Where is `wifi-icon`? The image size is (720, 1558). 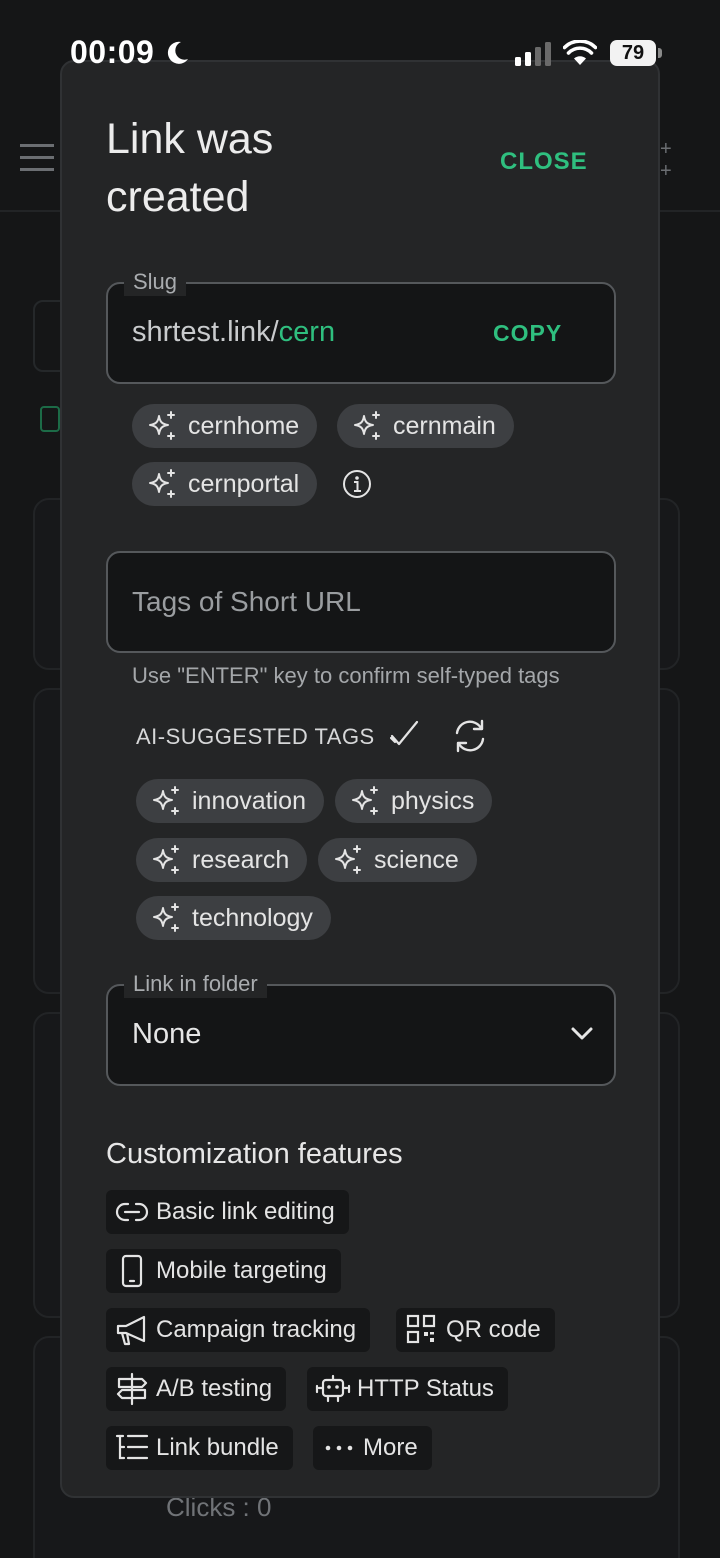
wifi-icon is located at coordinates (580, 52).